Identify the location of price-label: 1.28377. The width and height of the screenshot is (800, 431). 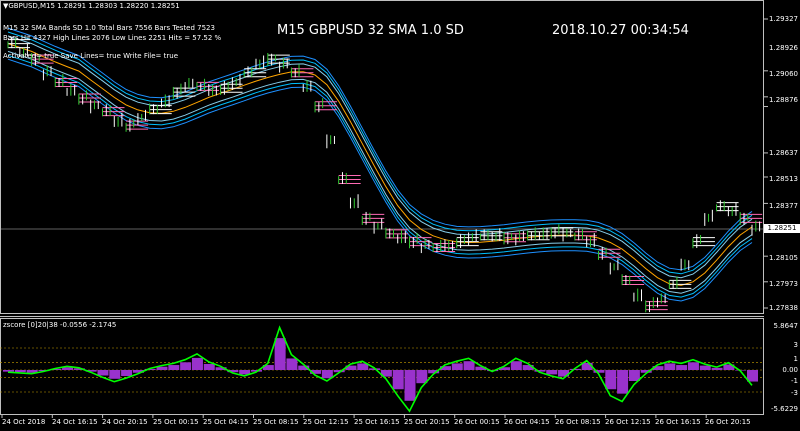
(783, 206).